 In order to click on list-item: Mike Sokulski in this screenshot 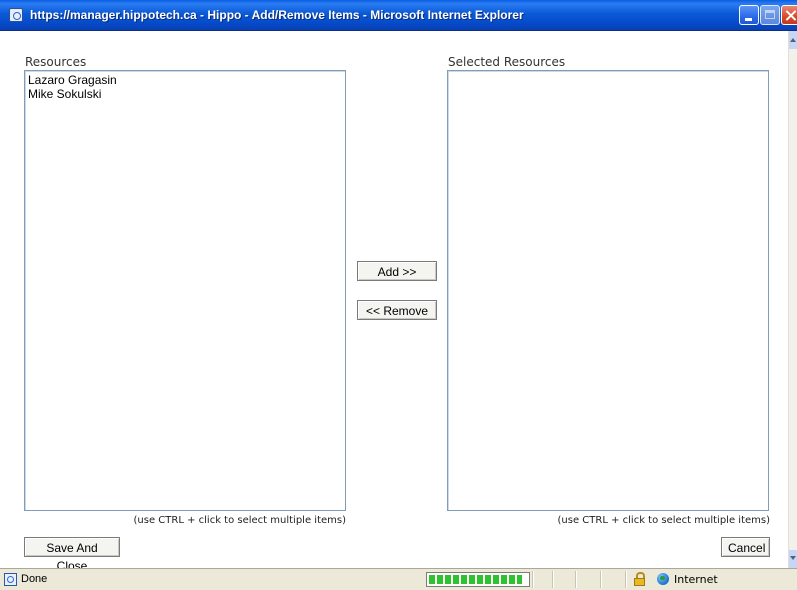, I will do `click(185, 94)`.